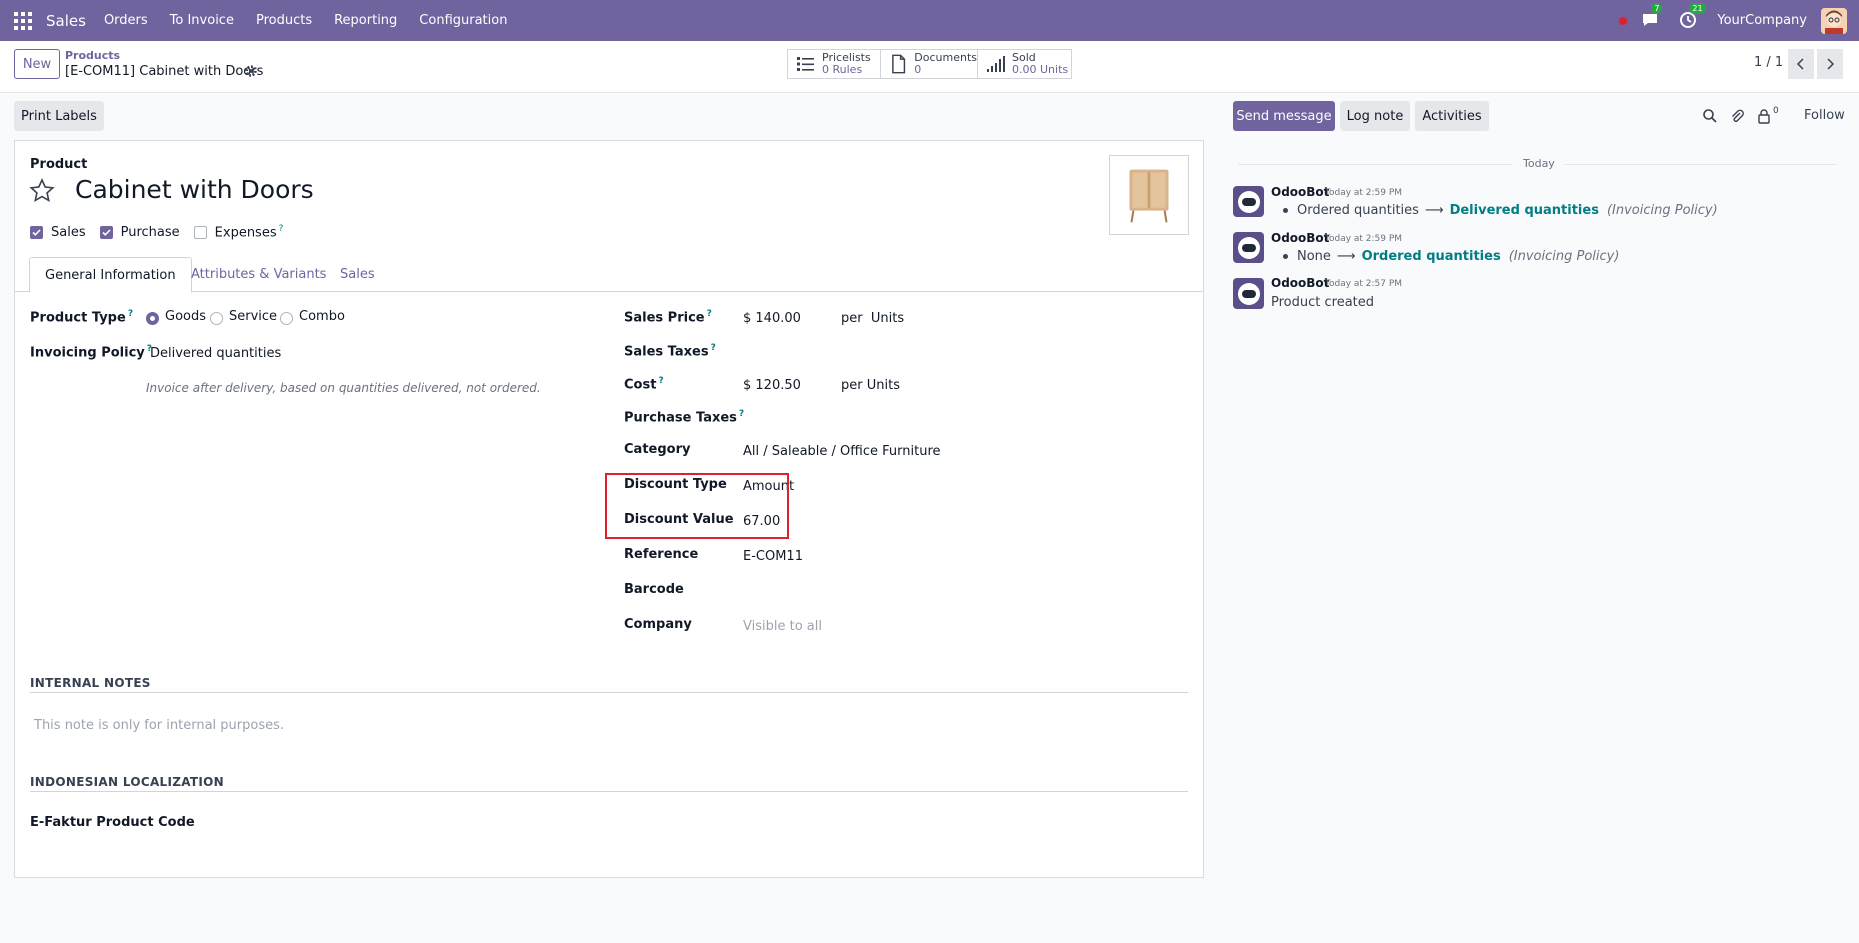 The height and width of the screenshot is (943, 1859). I want to click on activities-clock-icon: 21, so click(1692, 16).